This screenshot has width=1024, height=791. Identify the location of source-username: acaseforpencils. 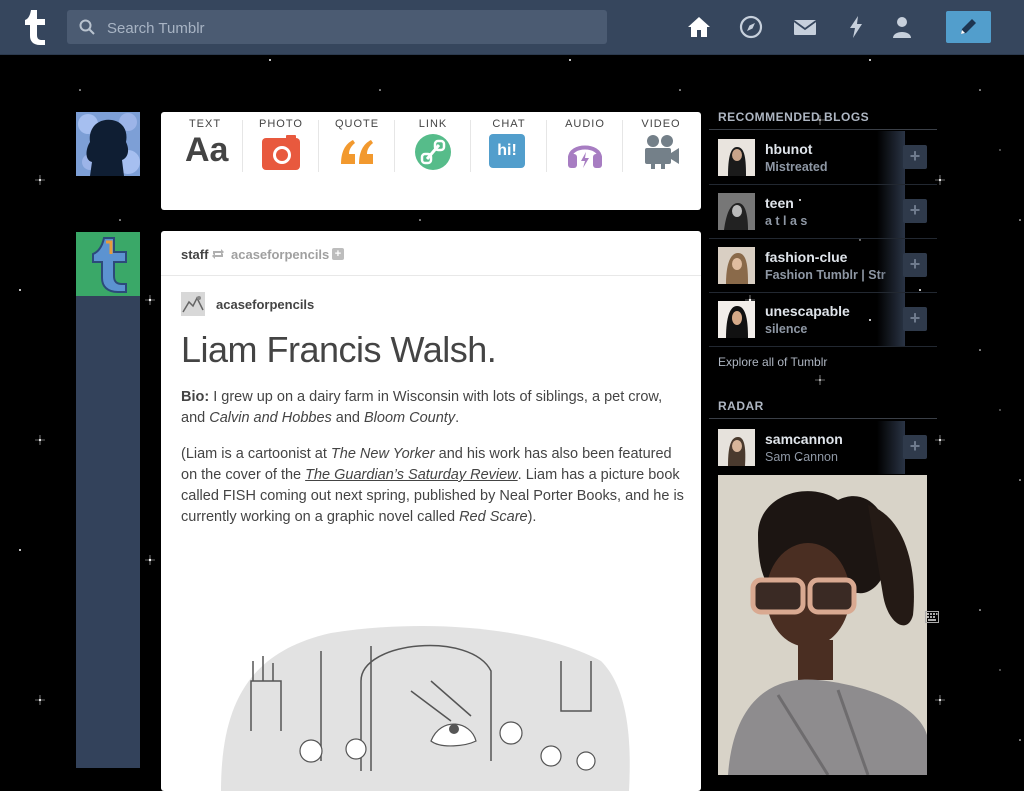
(265, 304).